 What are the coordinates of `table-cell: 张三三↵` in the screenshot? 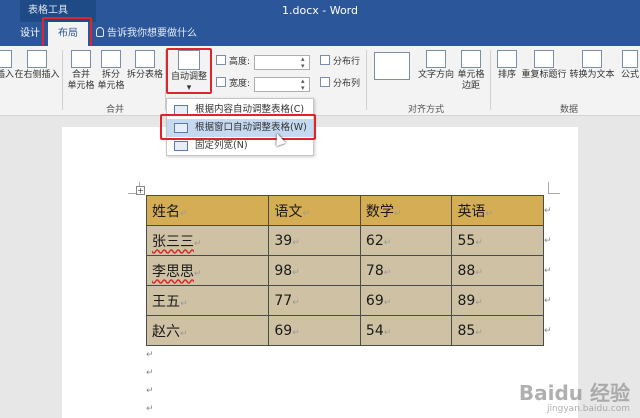 It's located at (207, 240).